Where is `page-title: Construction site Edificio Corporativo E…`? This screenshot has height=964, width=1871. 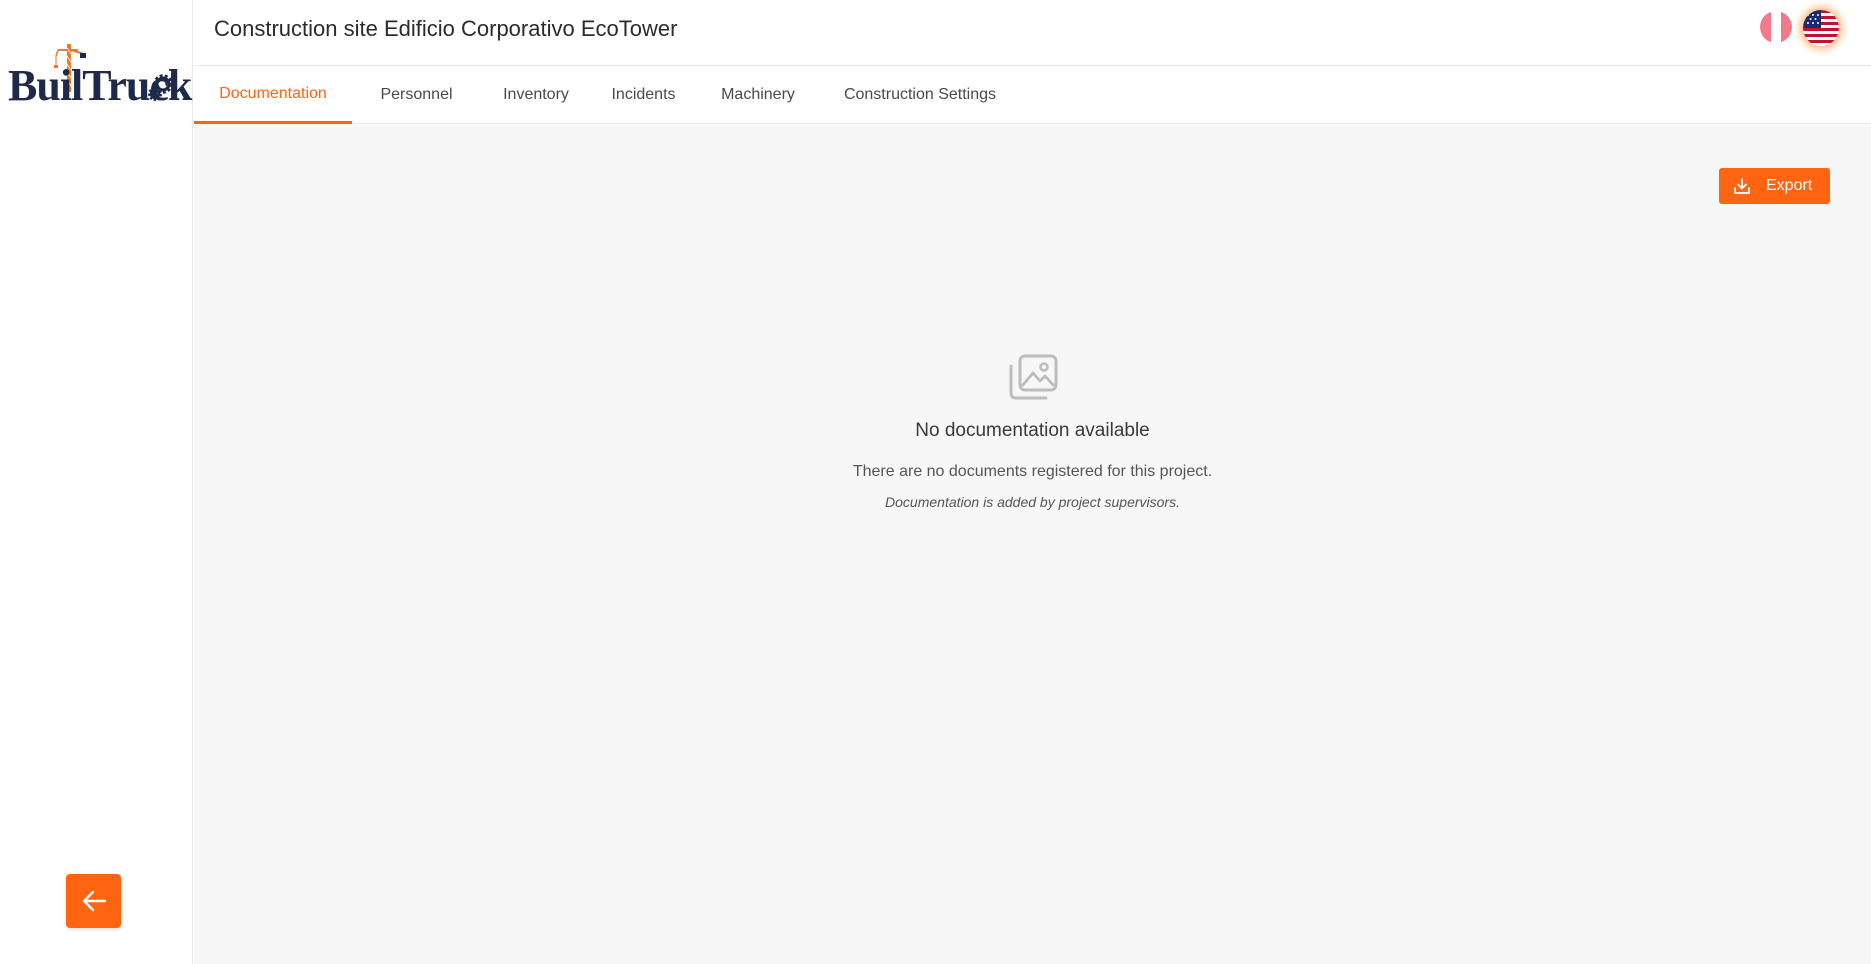 page-title: Construction site Edificio Corporativo E… is located at coordinates (446, 28).